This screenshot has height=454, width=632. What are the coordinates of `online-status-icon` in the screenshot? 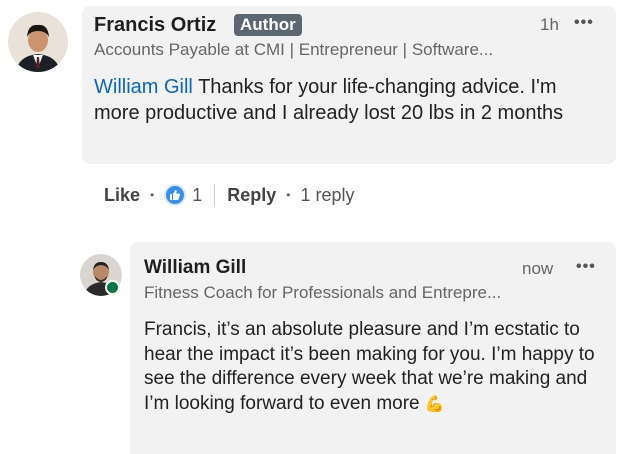 It's located at (112, 287).